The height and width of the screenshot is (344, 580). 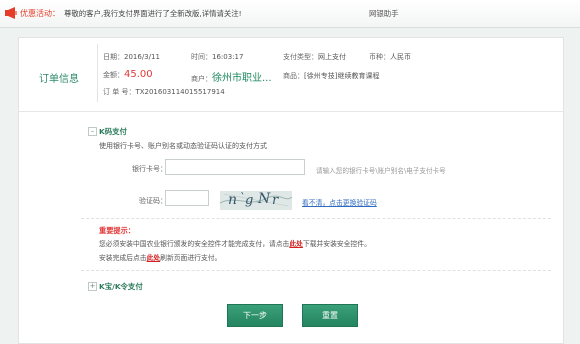 I want to click on order-time: 时间：16:03:17, so click(x=217, y=57).